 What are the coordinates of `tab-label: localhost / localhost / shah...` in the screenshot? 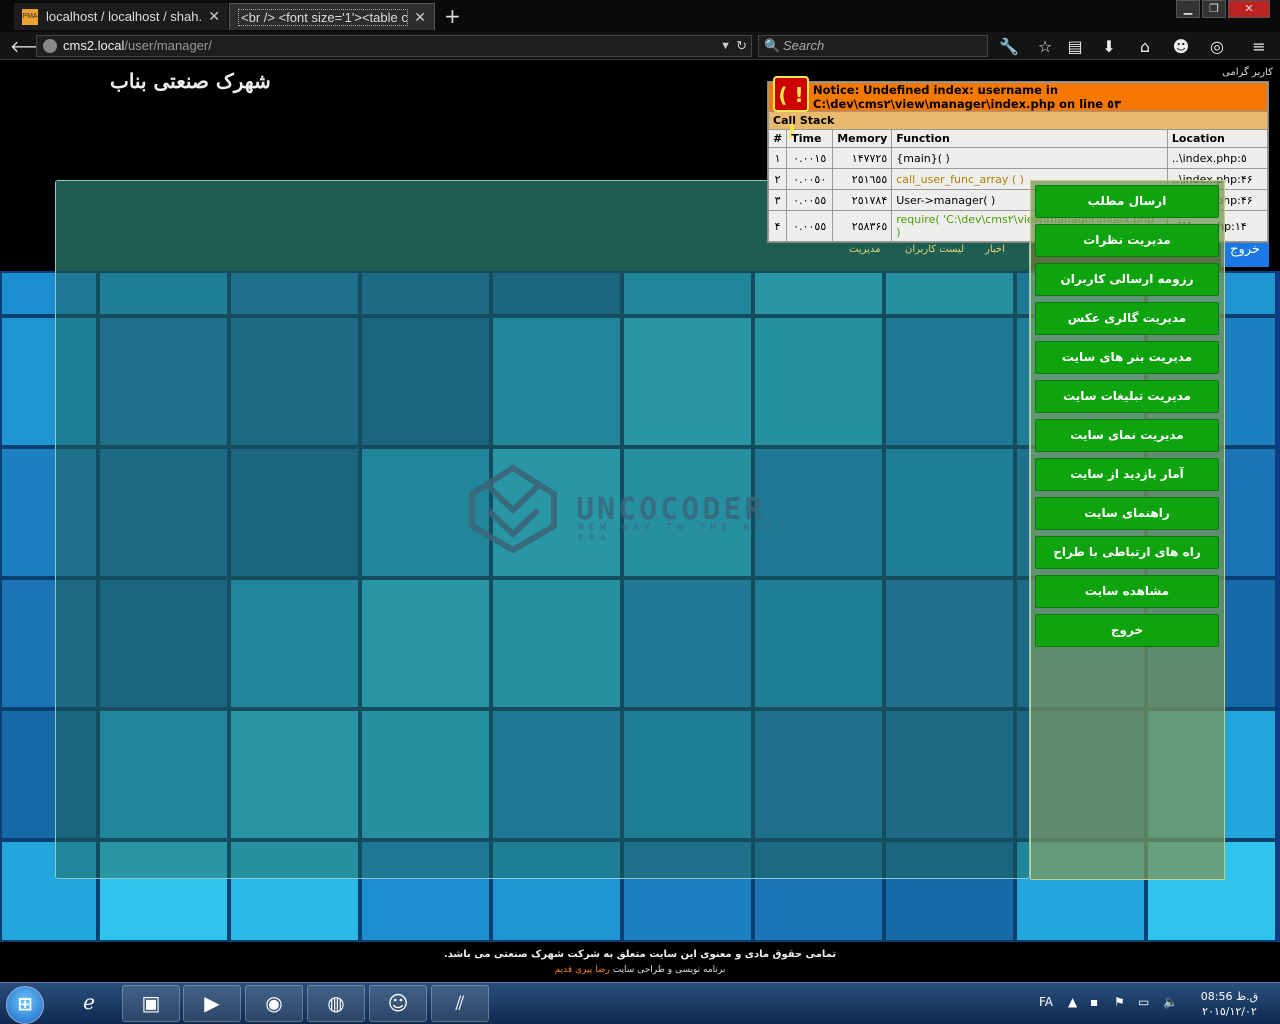 It's located at (124, 16).